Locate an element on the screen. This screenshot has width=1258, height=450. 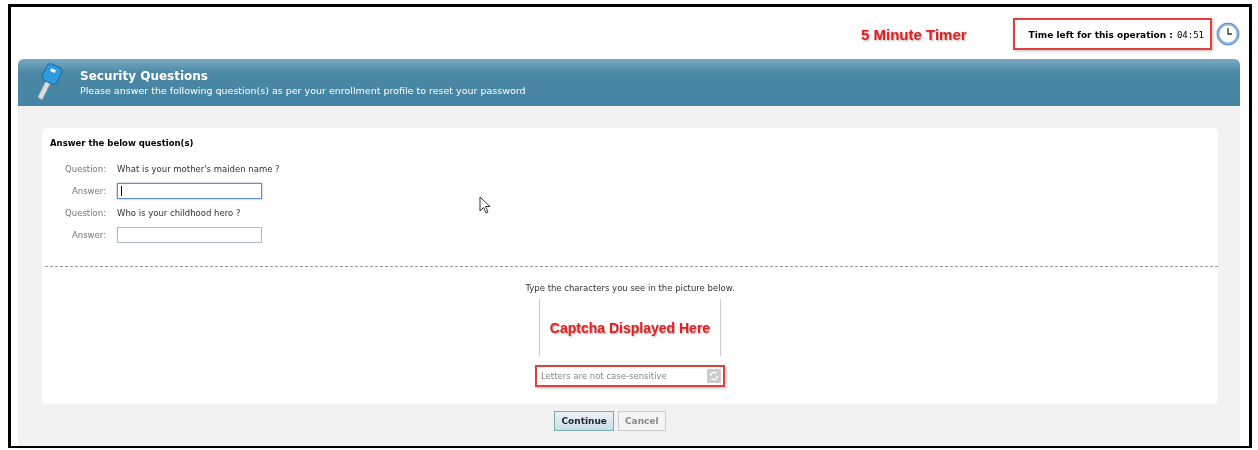
header-title: Security Questions is located at coordinates (144, 76).